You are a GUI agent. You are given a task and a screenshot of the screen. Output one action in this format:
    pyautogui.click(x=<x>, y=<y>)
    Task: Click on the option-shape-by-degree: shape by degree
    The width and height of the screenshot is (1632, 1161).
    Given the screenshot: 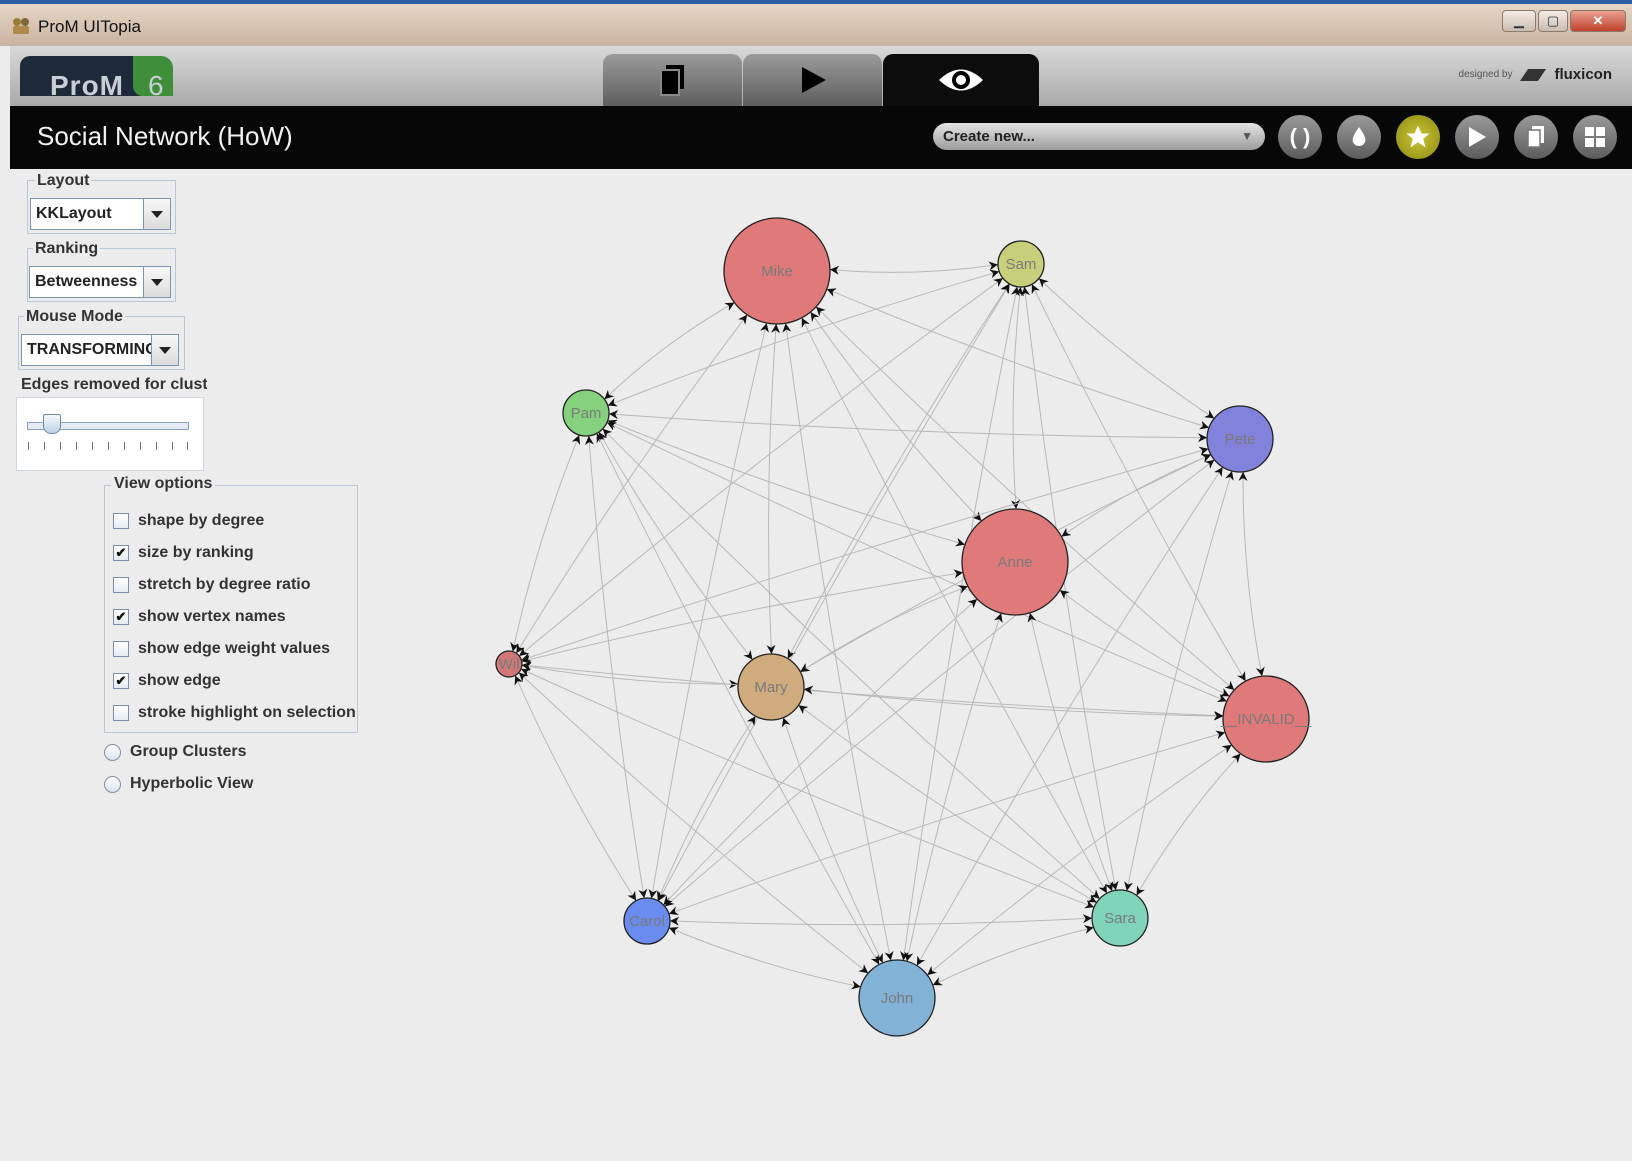 What is the action you would take?
    pyautogui.click(x=188, y=521)
    